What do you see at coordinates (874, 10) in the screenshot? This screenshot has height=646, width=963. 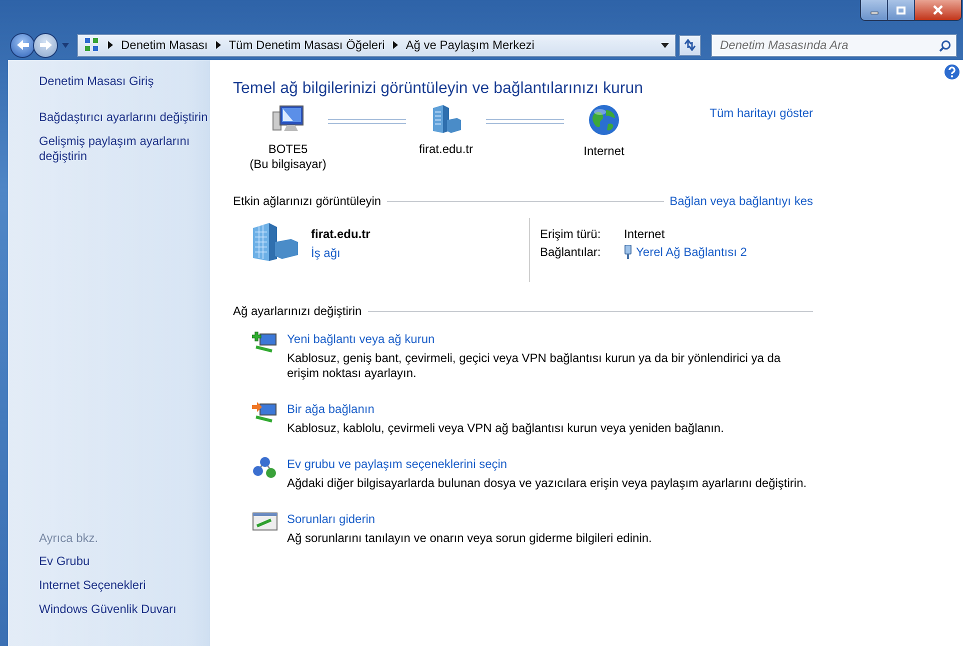 I see `minimize-button` at bounding box center [874, 10].